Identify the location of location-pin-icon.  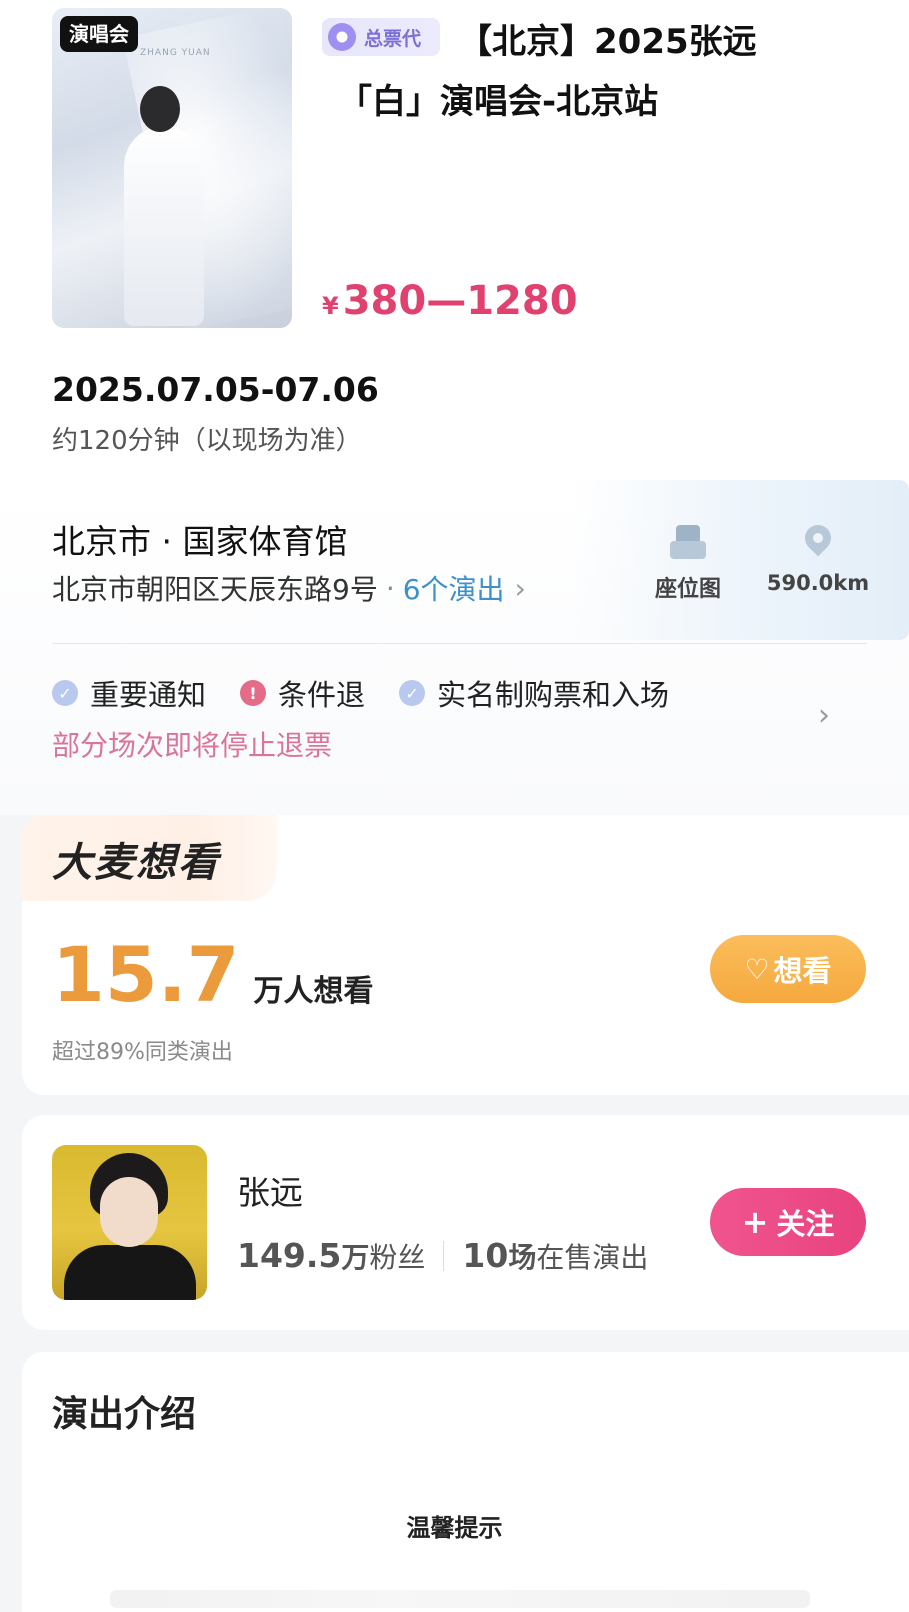
(818, 540).